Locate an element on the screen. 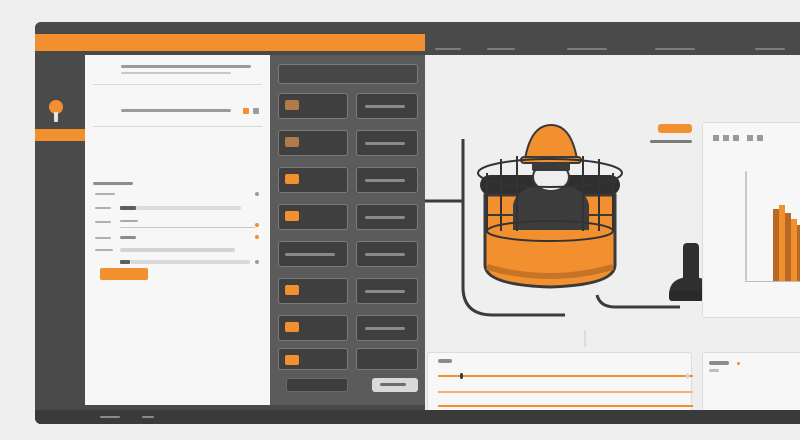 Image resolution: width=800 pixels, height=440 pixels. chart-axis is located at coordinates (746, 226).